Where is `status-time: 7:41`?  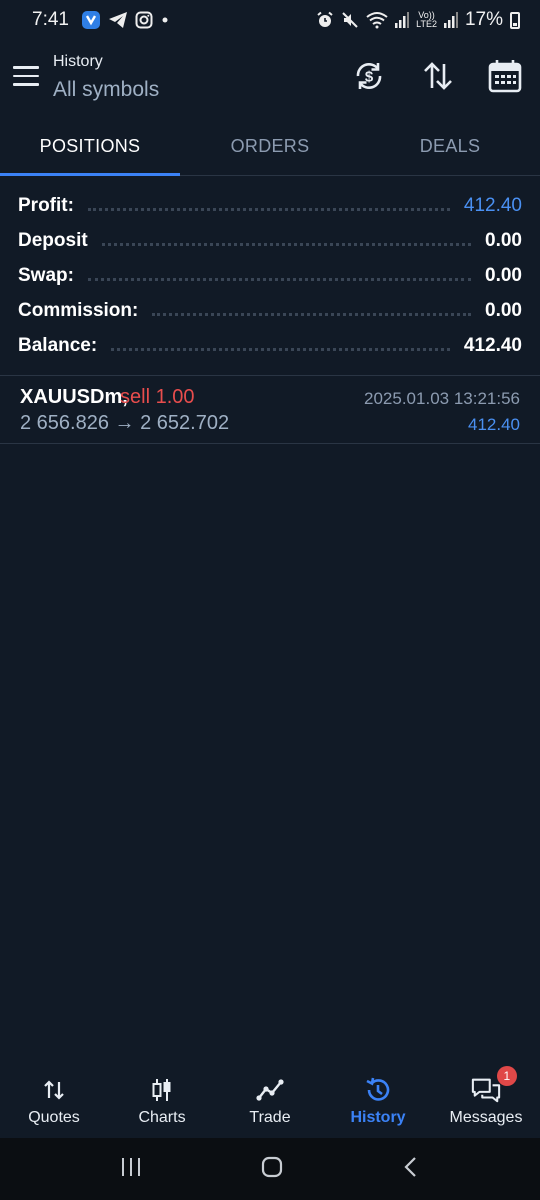 status-time: 7:41 is located at coordinates (50, 19).